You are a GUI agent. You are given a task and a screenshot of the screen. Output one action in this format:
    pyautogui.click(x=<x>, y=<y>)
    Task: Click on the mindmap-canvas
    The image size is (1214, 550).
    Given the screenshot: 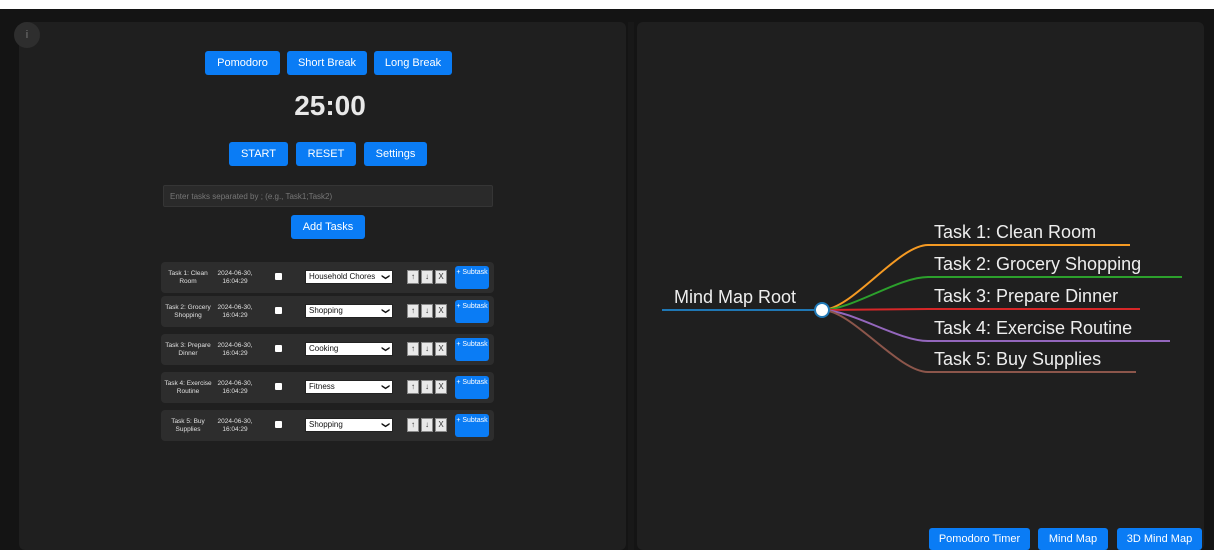 What is the action you would take?
    pyautogui.click(x=922, y=308)
    